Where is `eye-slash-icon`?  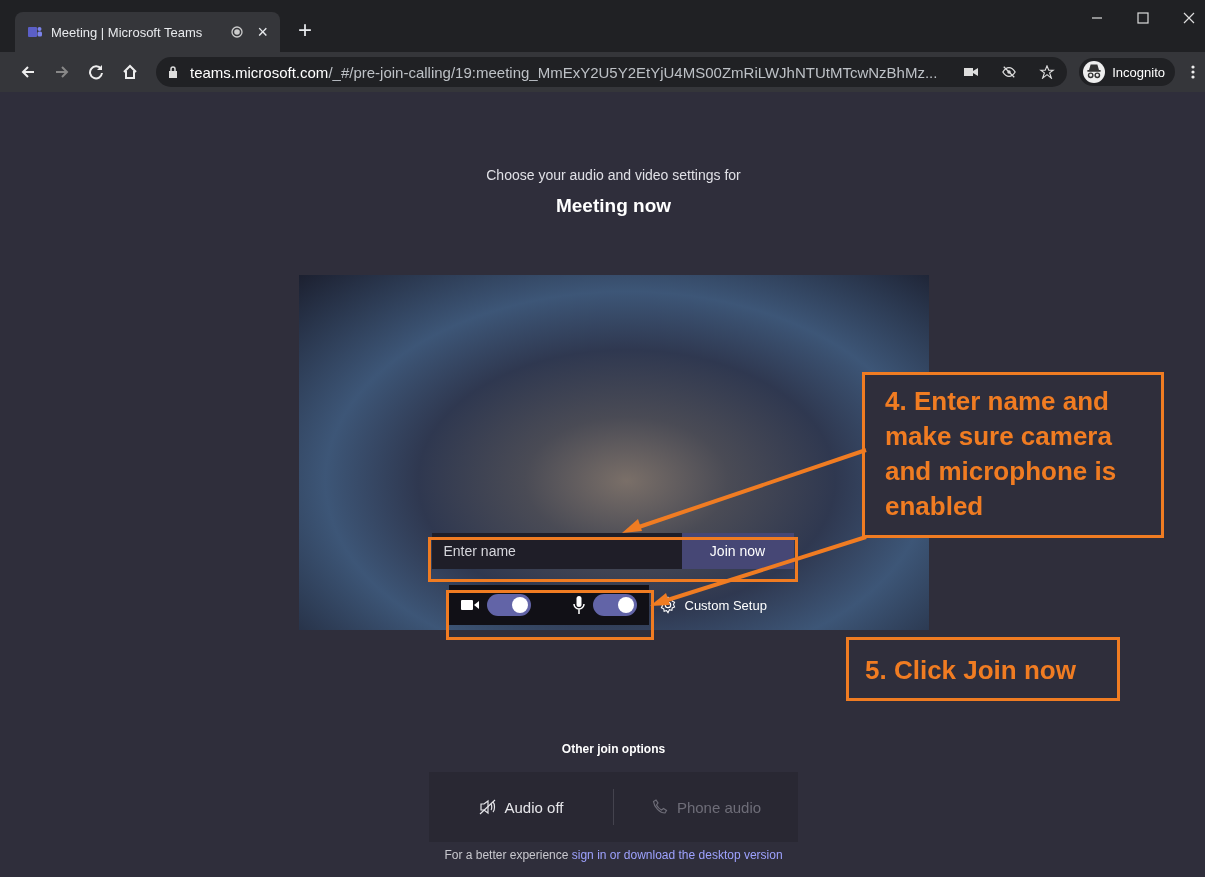 eye-slash-icon is located at coordinates (1009, 72).